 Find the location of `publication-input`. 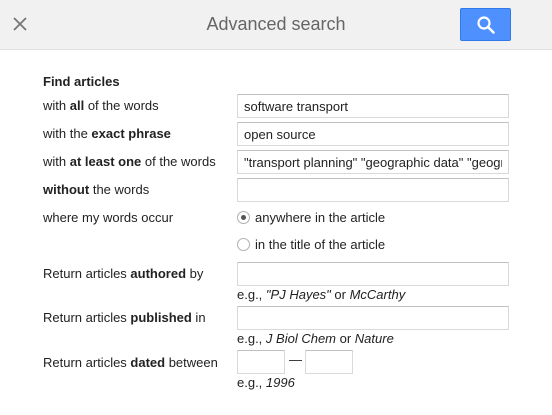

publication-input is located at coordinates (373, 318).